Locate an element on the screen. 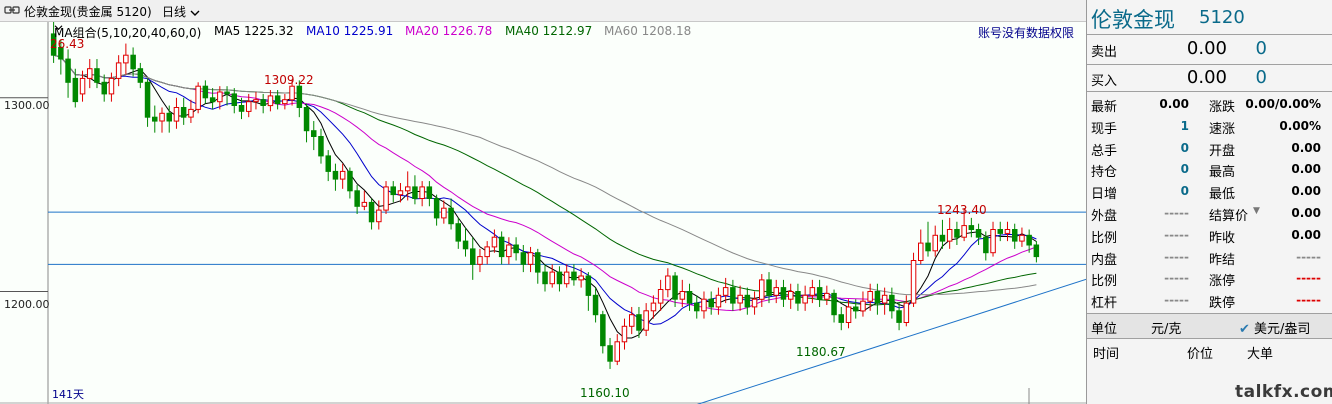 This screenshot has width=1332, height=404. unit-usd-option: ✔ 美元/盎司 is located at coordinates (1274, 327).